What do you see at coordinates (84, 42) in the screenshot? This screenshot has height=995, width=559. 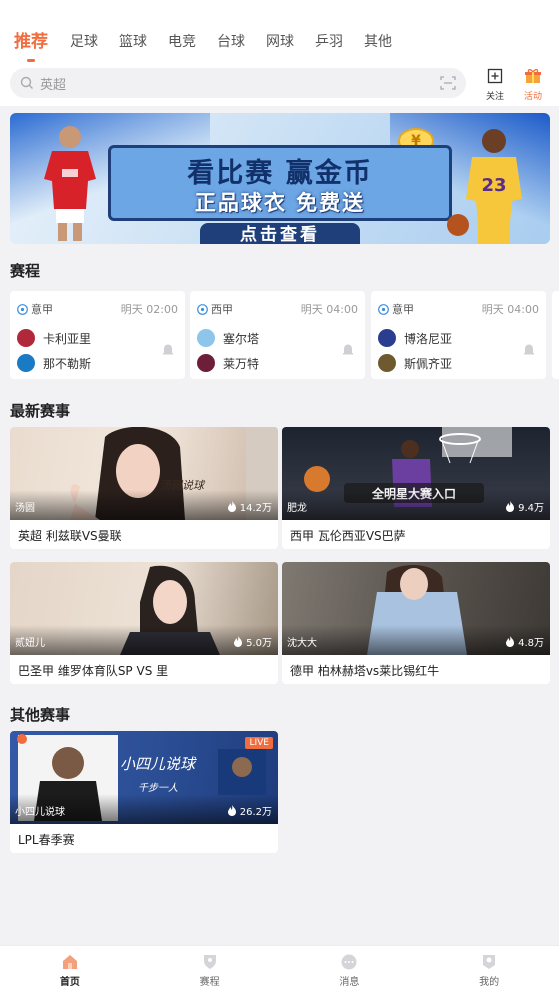 I see `tab-football: 足球` at bounding box center [84, 42].